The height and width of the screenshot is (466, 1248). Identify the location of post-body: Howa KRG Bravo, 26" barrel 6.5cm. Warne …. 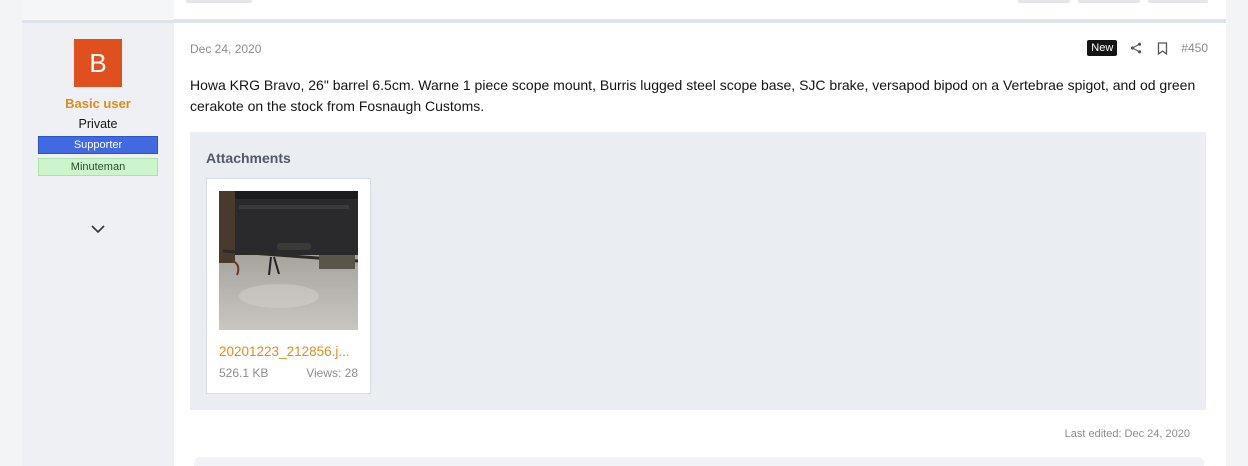
(693, 95).